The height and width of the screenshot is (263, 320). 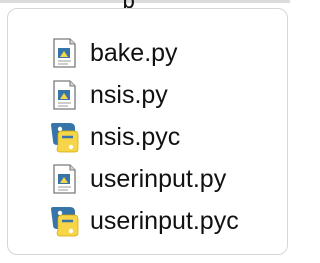 I want to click on file-name-userinput-pyc: userinput.pyc, so click(x=164, y=220).